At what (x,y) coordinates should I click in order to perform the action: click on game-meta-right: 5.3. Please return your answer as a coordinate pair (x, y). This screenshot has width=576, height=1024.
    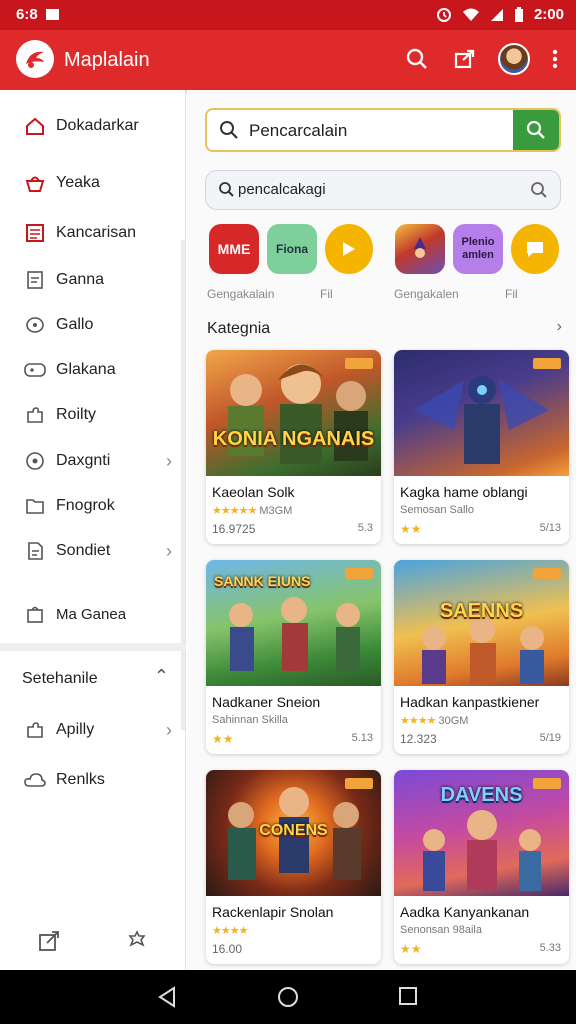
    Looking at the image, I should click on (365, 528).